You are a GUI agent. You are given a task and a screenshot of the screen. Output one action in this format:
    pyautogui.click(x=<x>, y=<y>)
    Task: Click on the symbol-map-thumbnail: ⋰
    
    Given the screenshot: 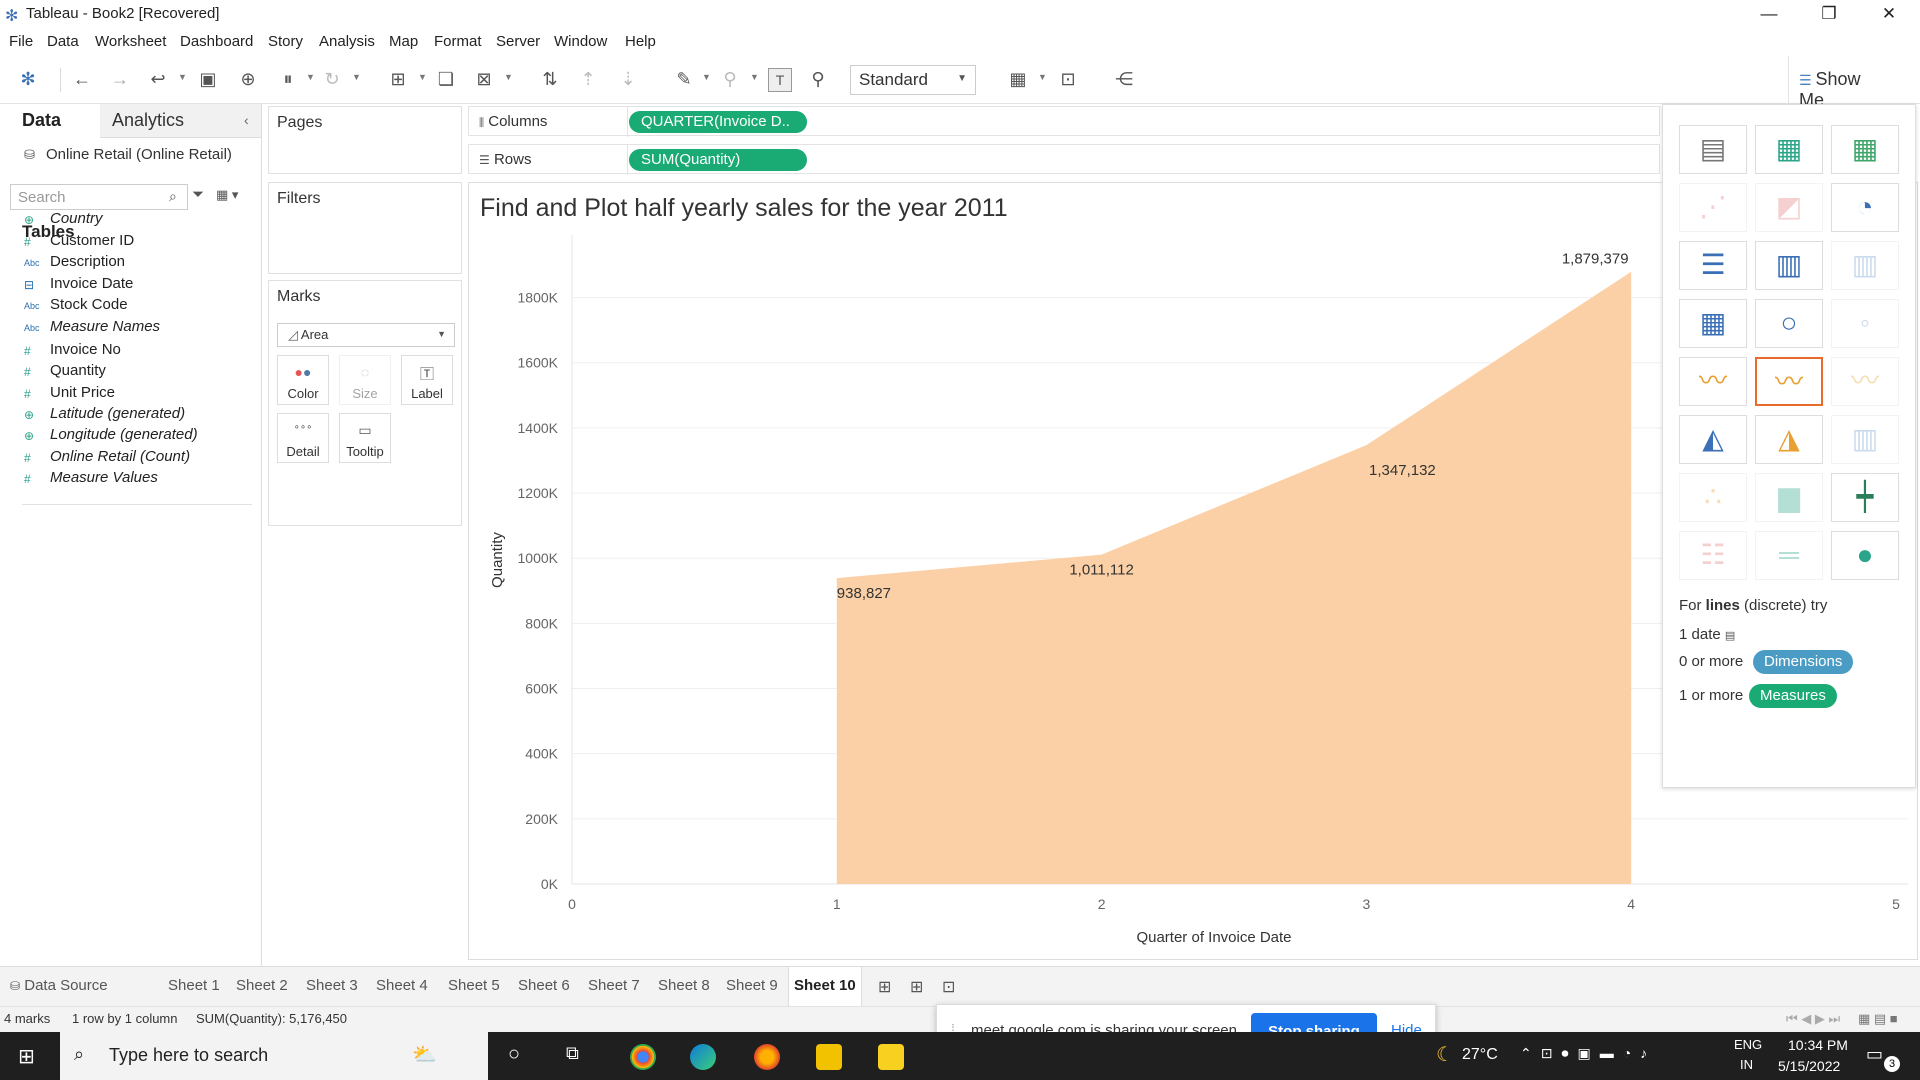 What is the action you would take?
    pyautogui.click(x=1713, y=207)
    